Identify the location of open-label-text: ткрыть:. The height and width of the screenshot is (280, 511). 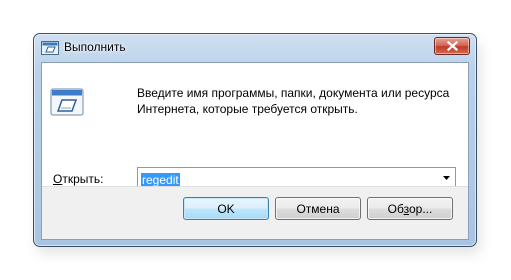
(83, 179).